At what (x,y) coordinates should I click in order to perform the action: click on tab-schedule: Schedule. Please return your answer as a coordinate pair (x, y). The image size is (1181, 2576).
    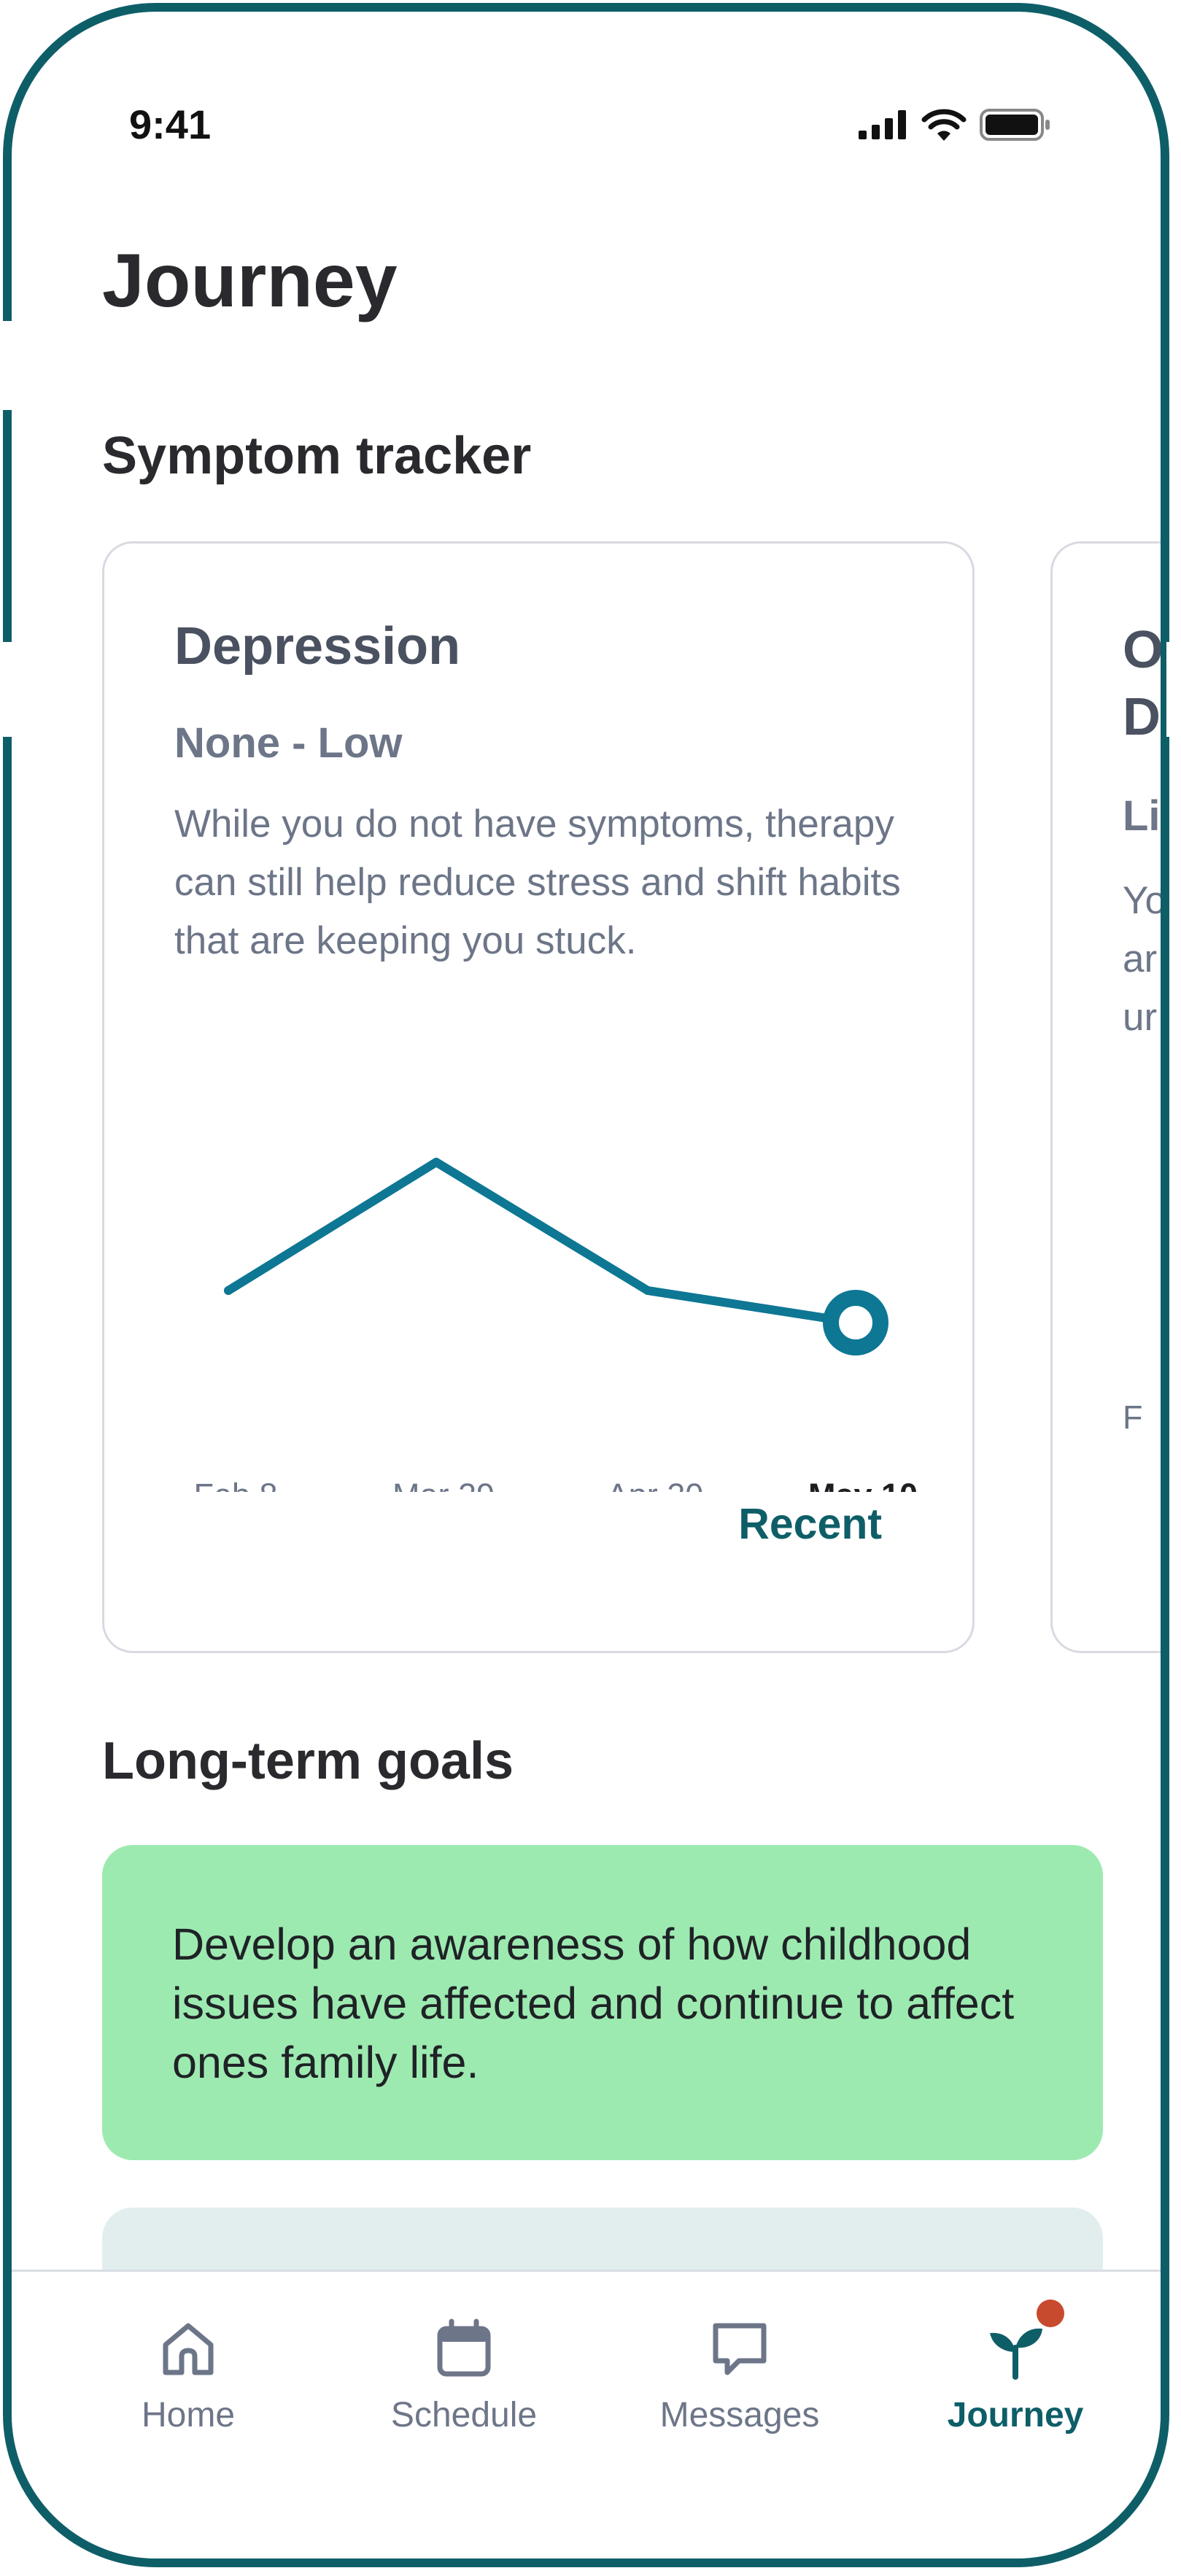
    Looking at the image, I should click on (464, 2375).